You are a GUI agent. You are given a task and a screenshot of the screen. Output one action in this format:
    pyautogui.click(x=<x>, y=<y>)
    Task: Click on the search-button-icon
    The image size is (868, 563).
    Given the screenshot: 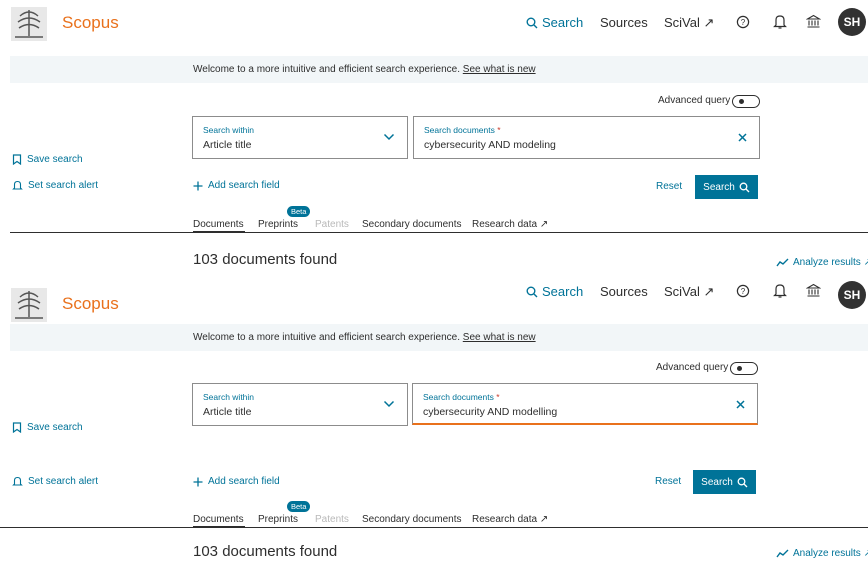 What is the action you would take?
    pyautogui.click(x=744, y=187)
    